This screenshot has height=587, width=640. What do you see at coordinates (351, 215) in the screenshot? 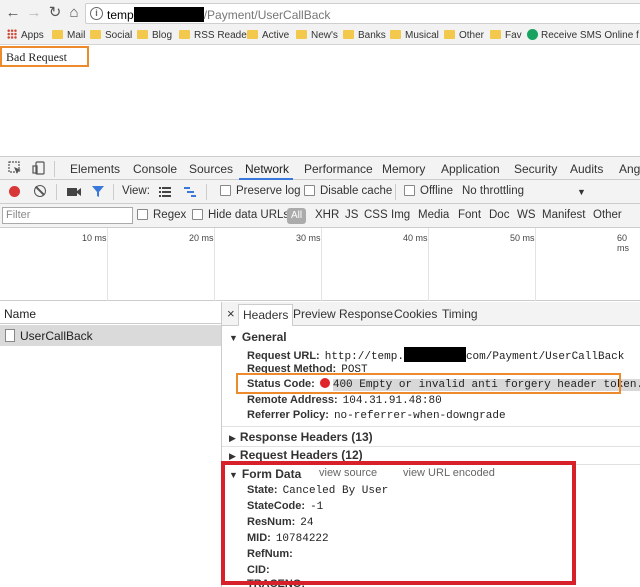
I see `filter-type-js: JS` at bounding box center [351, 215].